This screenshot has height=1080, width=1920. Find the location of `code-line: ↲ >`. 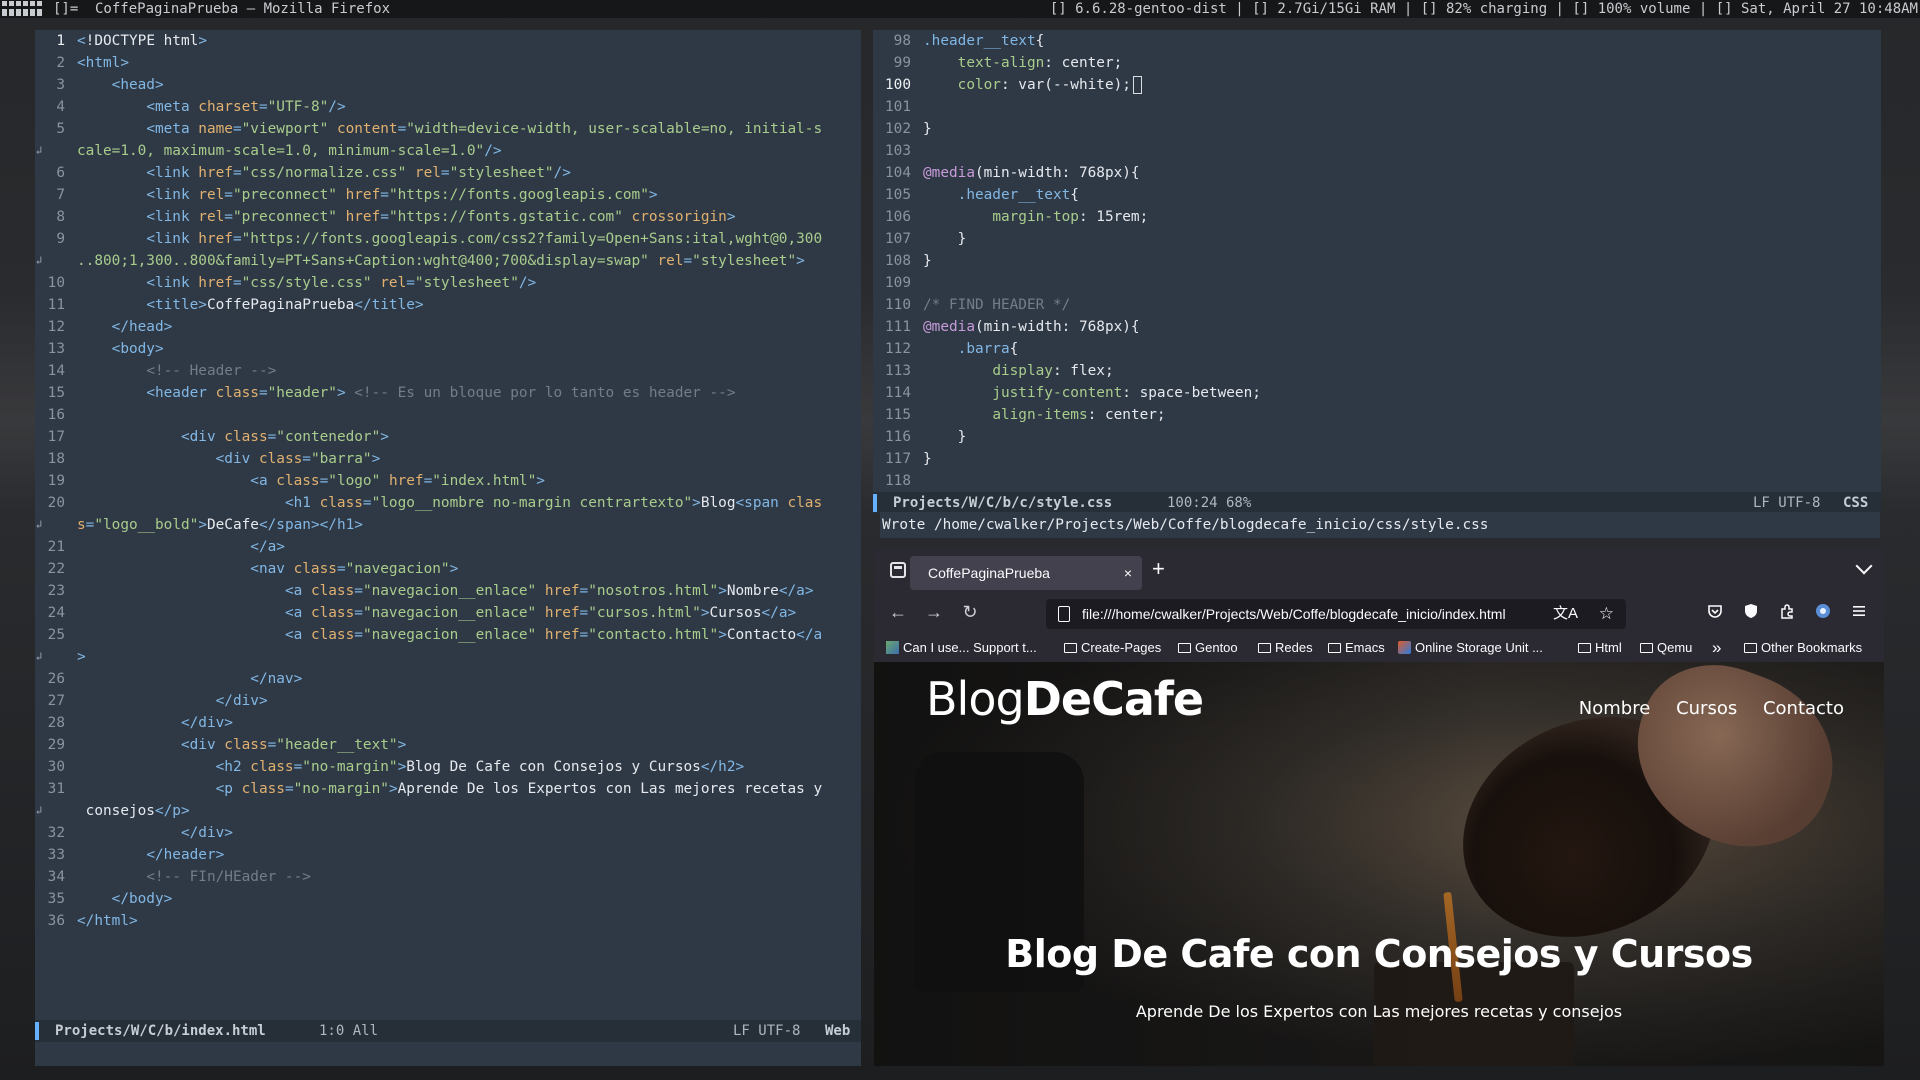

code-line: ↲ > is located at coordinates (448, 657).